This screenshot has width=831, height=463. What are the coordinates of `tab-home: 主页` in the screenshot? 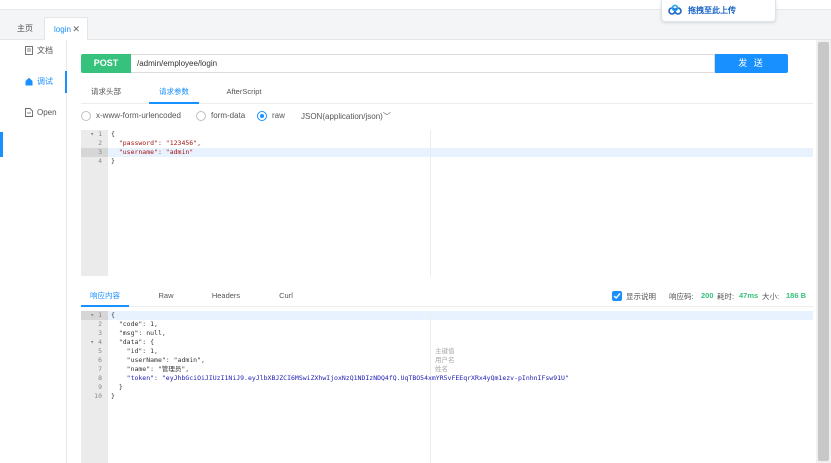 It's located at (25, 28).